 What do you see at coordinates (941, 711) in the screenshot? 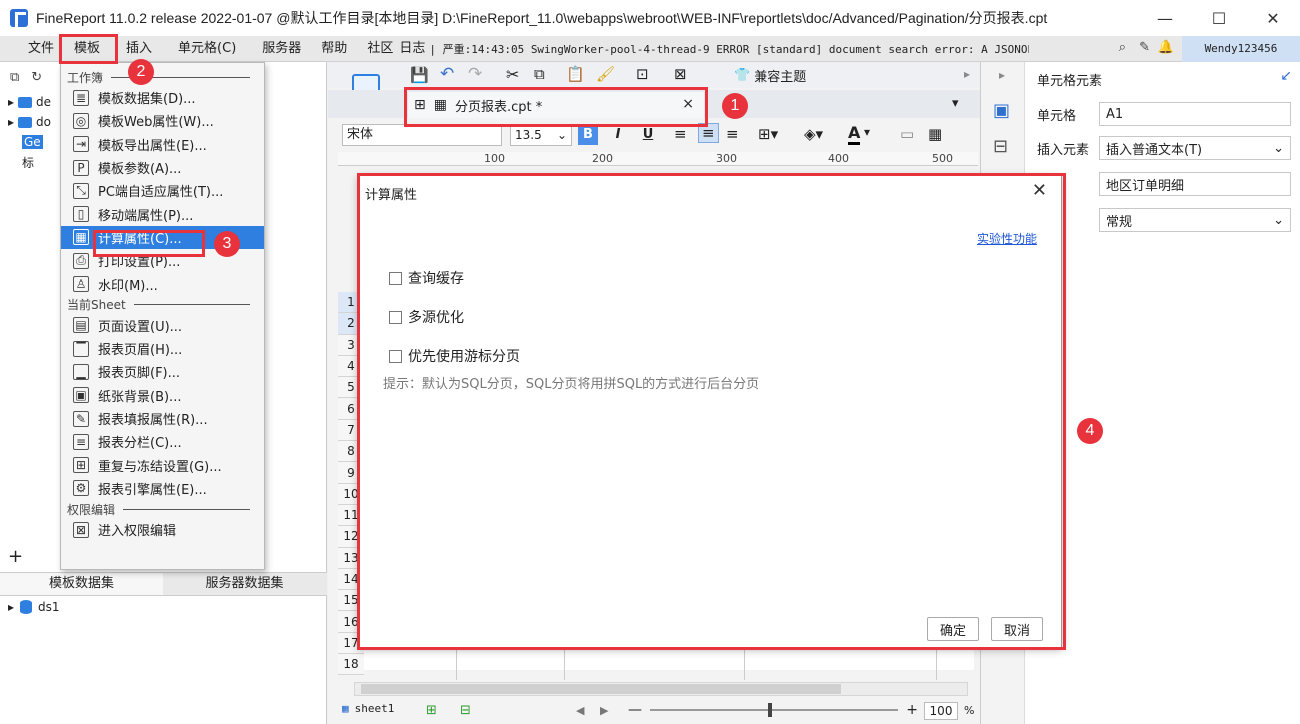
I see `zoom-input: 100` at bounding box center [941, 711].